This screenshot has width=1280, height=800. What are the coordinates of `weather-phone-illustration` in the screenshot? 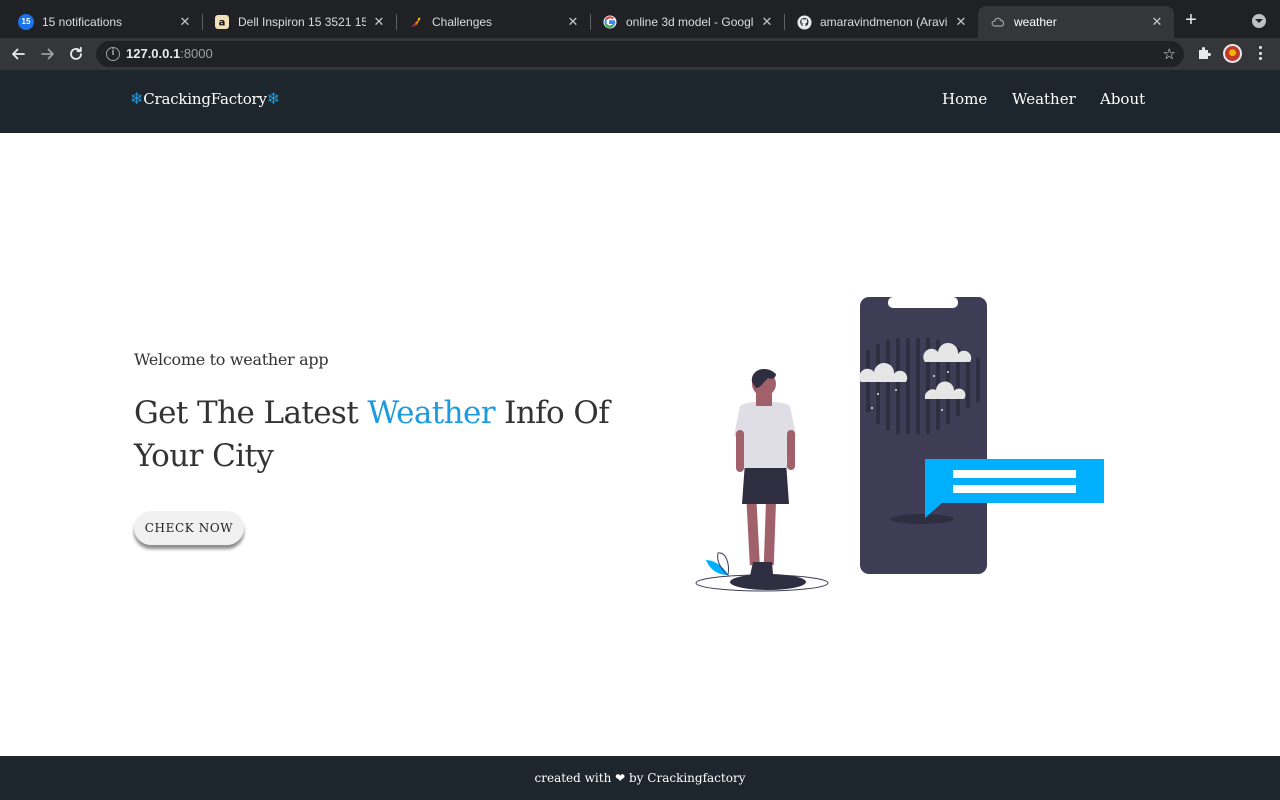 It's located at (899, 444).